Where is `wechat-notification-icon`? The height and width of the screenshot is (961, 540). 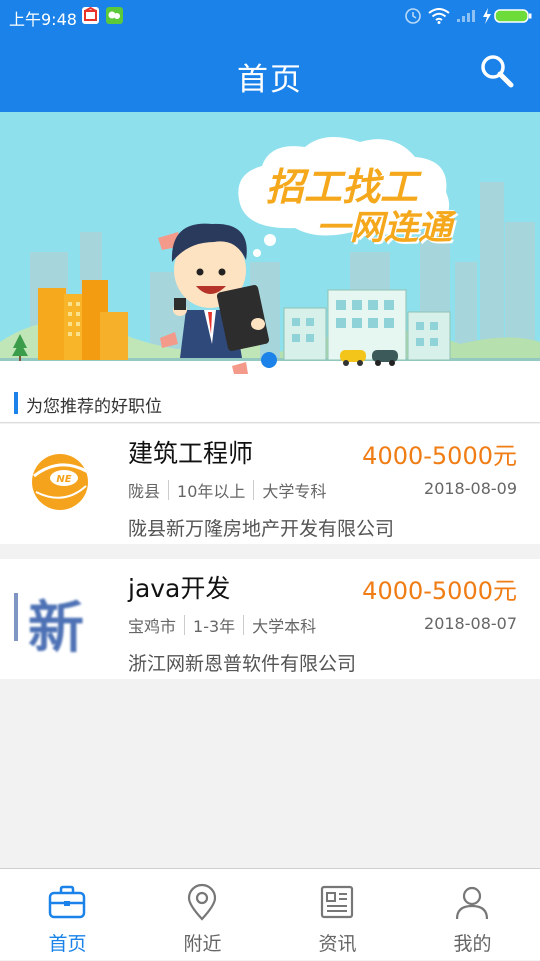
wechat-notification-icon is located at coordinates (114, 15).